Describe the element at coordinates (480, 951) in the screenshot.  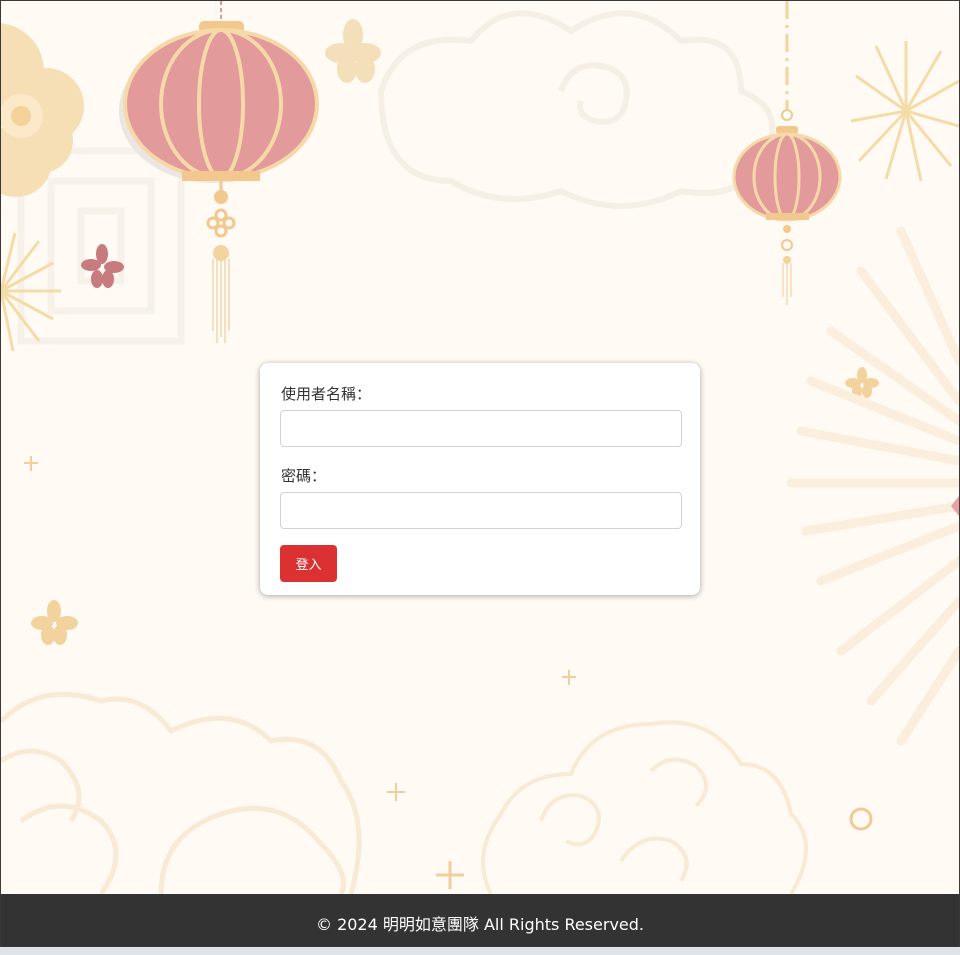
I see `window-bottom-edge` at that location.